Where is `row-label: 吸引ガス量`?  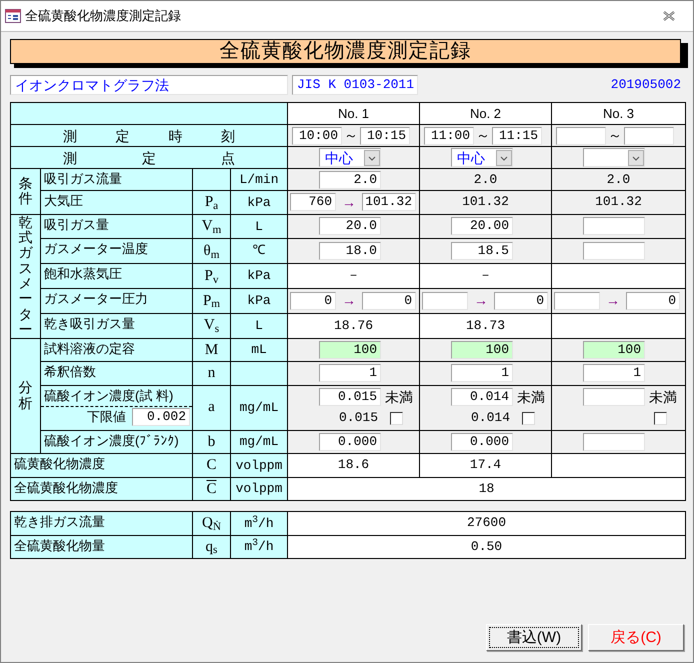
row-label: 吸引ガス量 is located at coordinates (76, 225).